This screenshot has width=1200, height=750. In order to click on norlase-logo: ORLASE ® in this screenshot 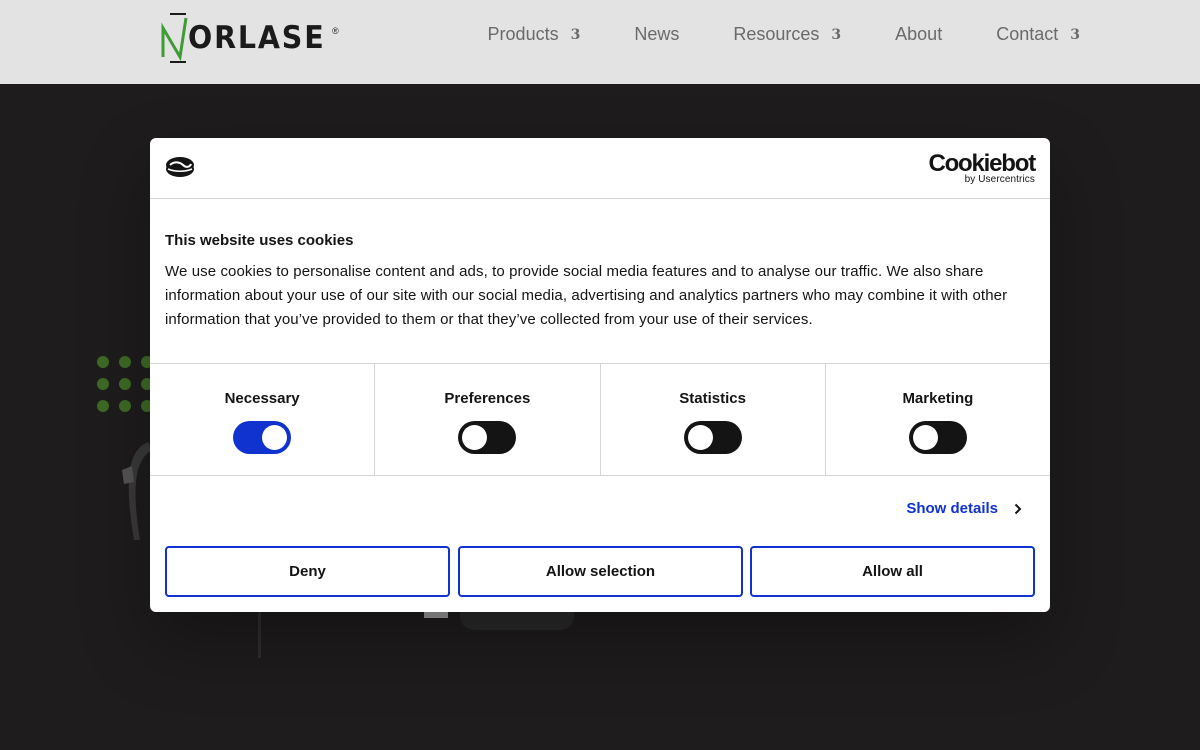, I will do `click(250, 38)`.